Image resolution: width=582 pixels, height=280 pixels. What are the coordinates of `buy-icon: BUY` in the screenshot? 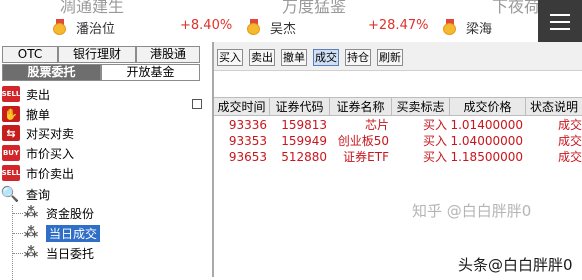 It's located at (11, 153).